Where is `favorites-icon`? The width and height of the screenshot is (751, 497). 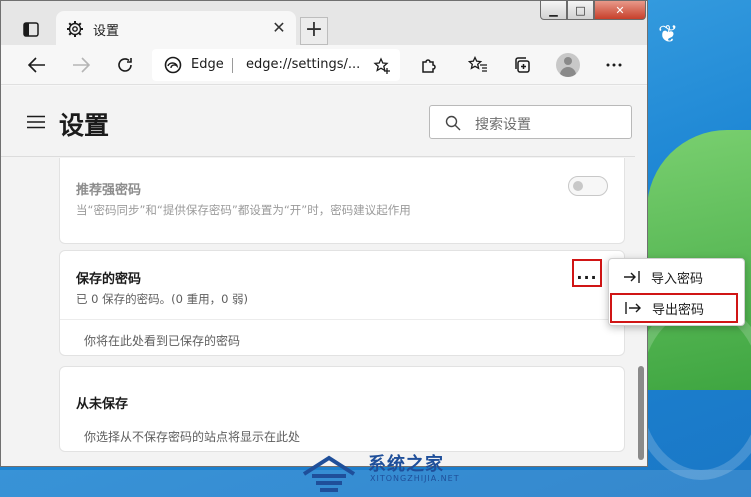
favorites-icon is located at coordinates (478, 65).